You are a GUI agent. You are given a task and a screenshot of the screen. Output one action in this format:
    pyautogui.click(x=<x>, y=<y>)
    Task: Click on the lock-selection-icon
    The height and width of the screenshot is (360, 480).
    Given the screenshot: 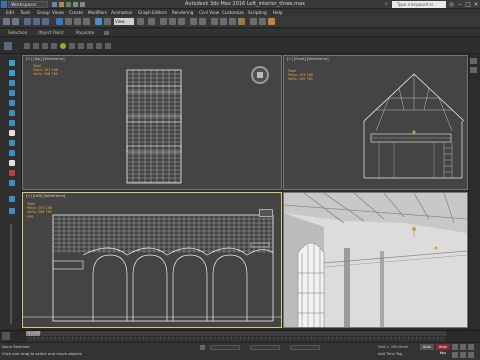 What is the action you would take?
    pyautogui.click(x=202, y=347)
    